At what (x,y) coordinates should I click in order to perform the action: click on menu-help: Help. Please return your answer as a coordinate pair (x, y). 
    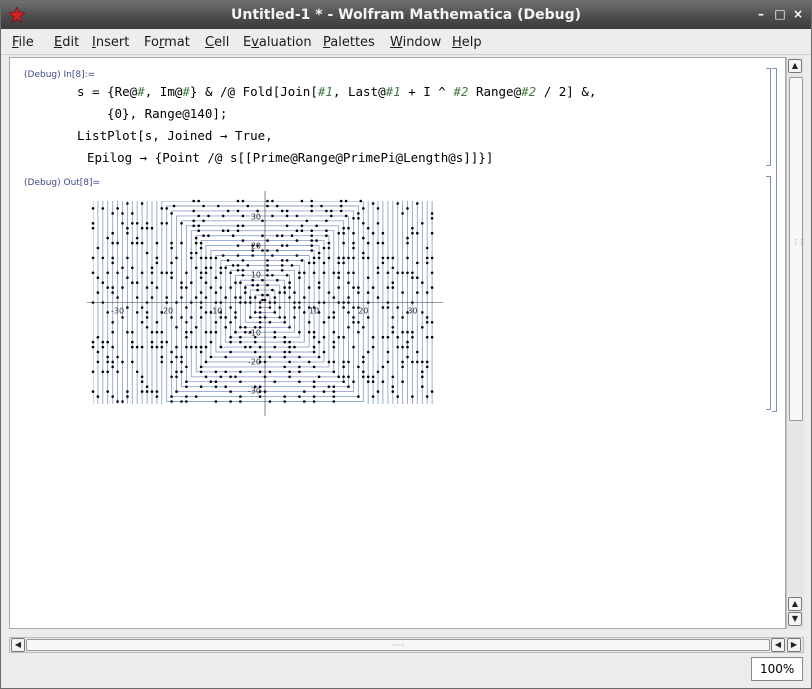
    Looking at the image, I should click on (467, 42).